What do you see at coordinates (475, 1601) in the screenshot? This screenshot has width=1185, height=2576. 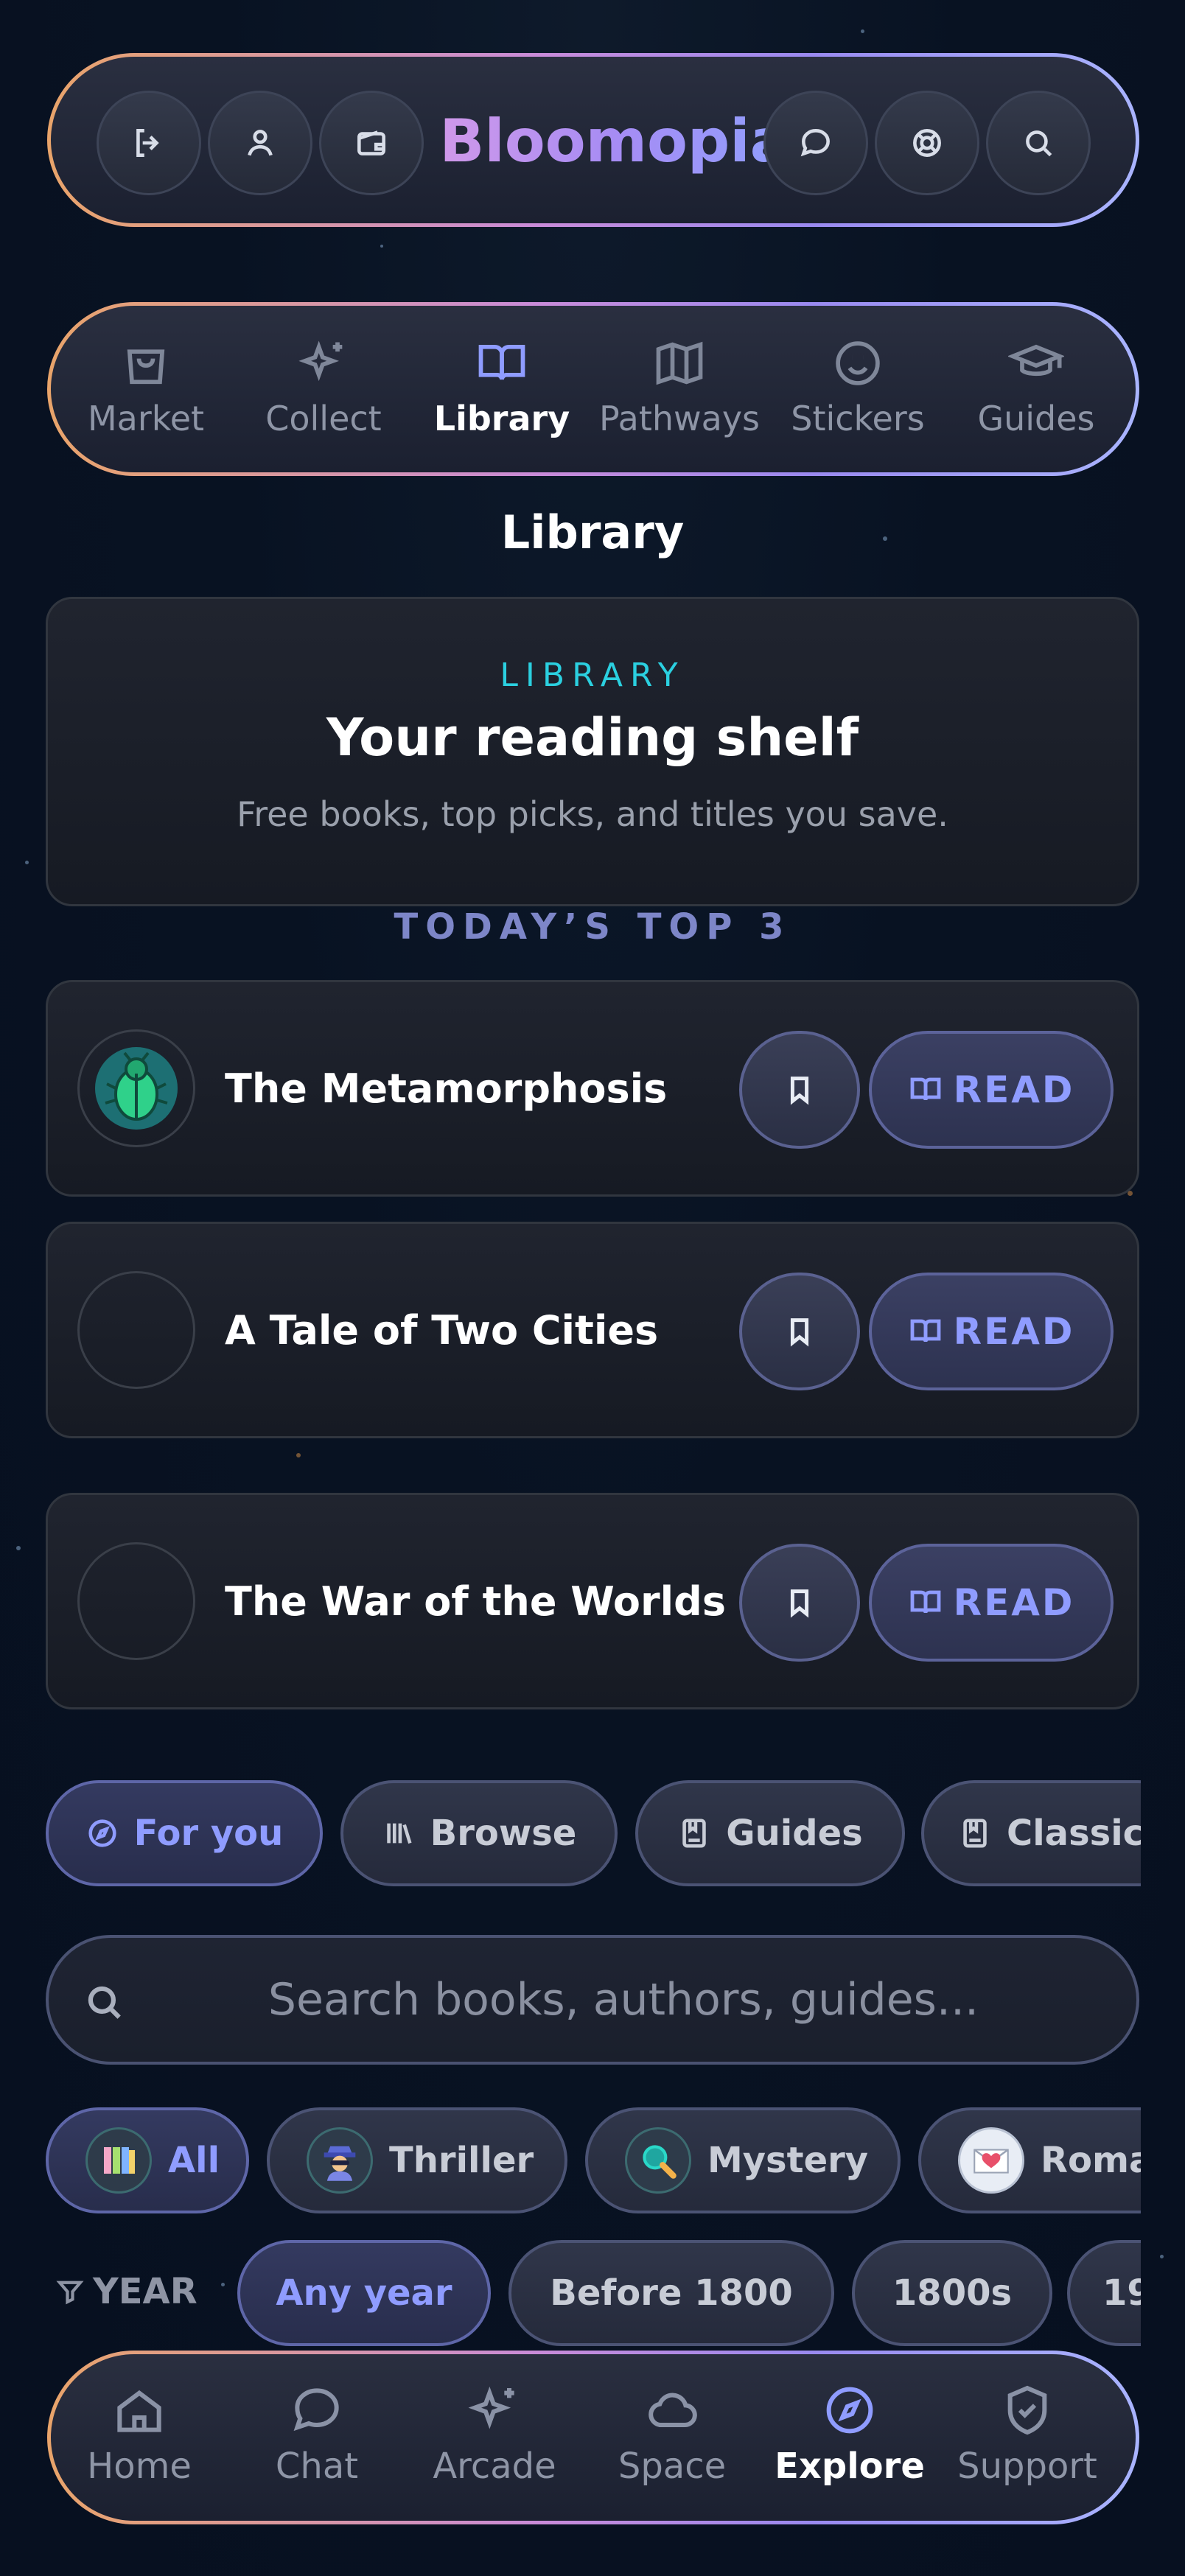 I see `book-title: The War of the Worlds` at bounding box center [475, 1601].